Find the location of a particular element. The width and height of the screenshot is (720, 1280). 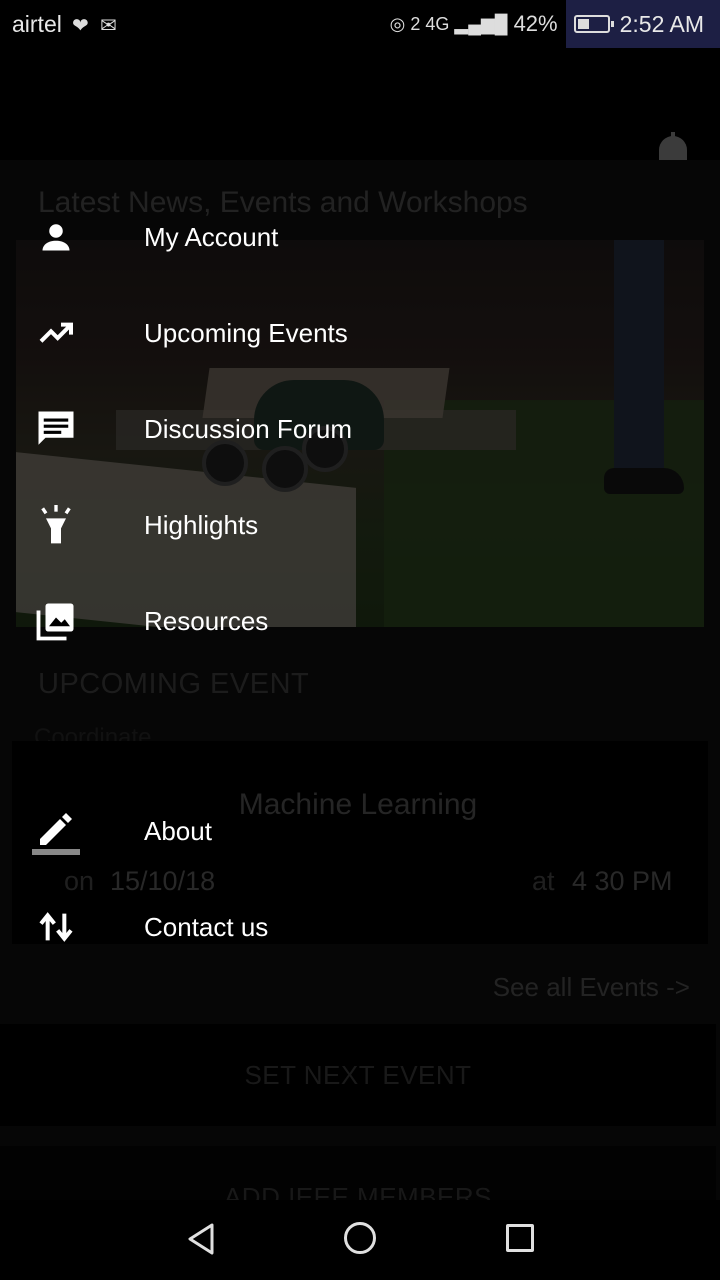

battery-fill is located at coordinates (583, 24).